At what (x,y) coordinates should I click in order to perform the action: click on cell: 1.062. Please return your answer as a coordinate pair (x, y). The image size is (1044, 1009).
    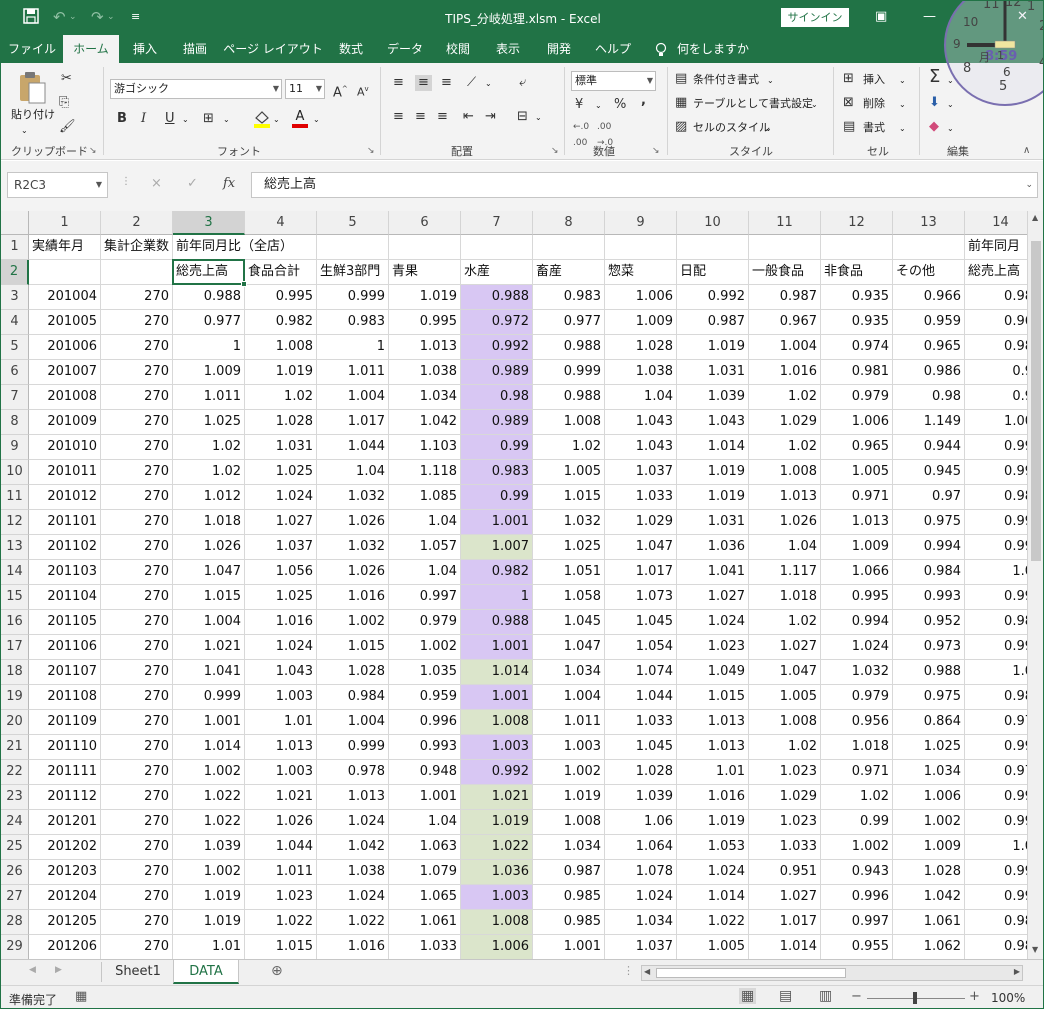
    Looking at the image, I should click on (929, 947).